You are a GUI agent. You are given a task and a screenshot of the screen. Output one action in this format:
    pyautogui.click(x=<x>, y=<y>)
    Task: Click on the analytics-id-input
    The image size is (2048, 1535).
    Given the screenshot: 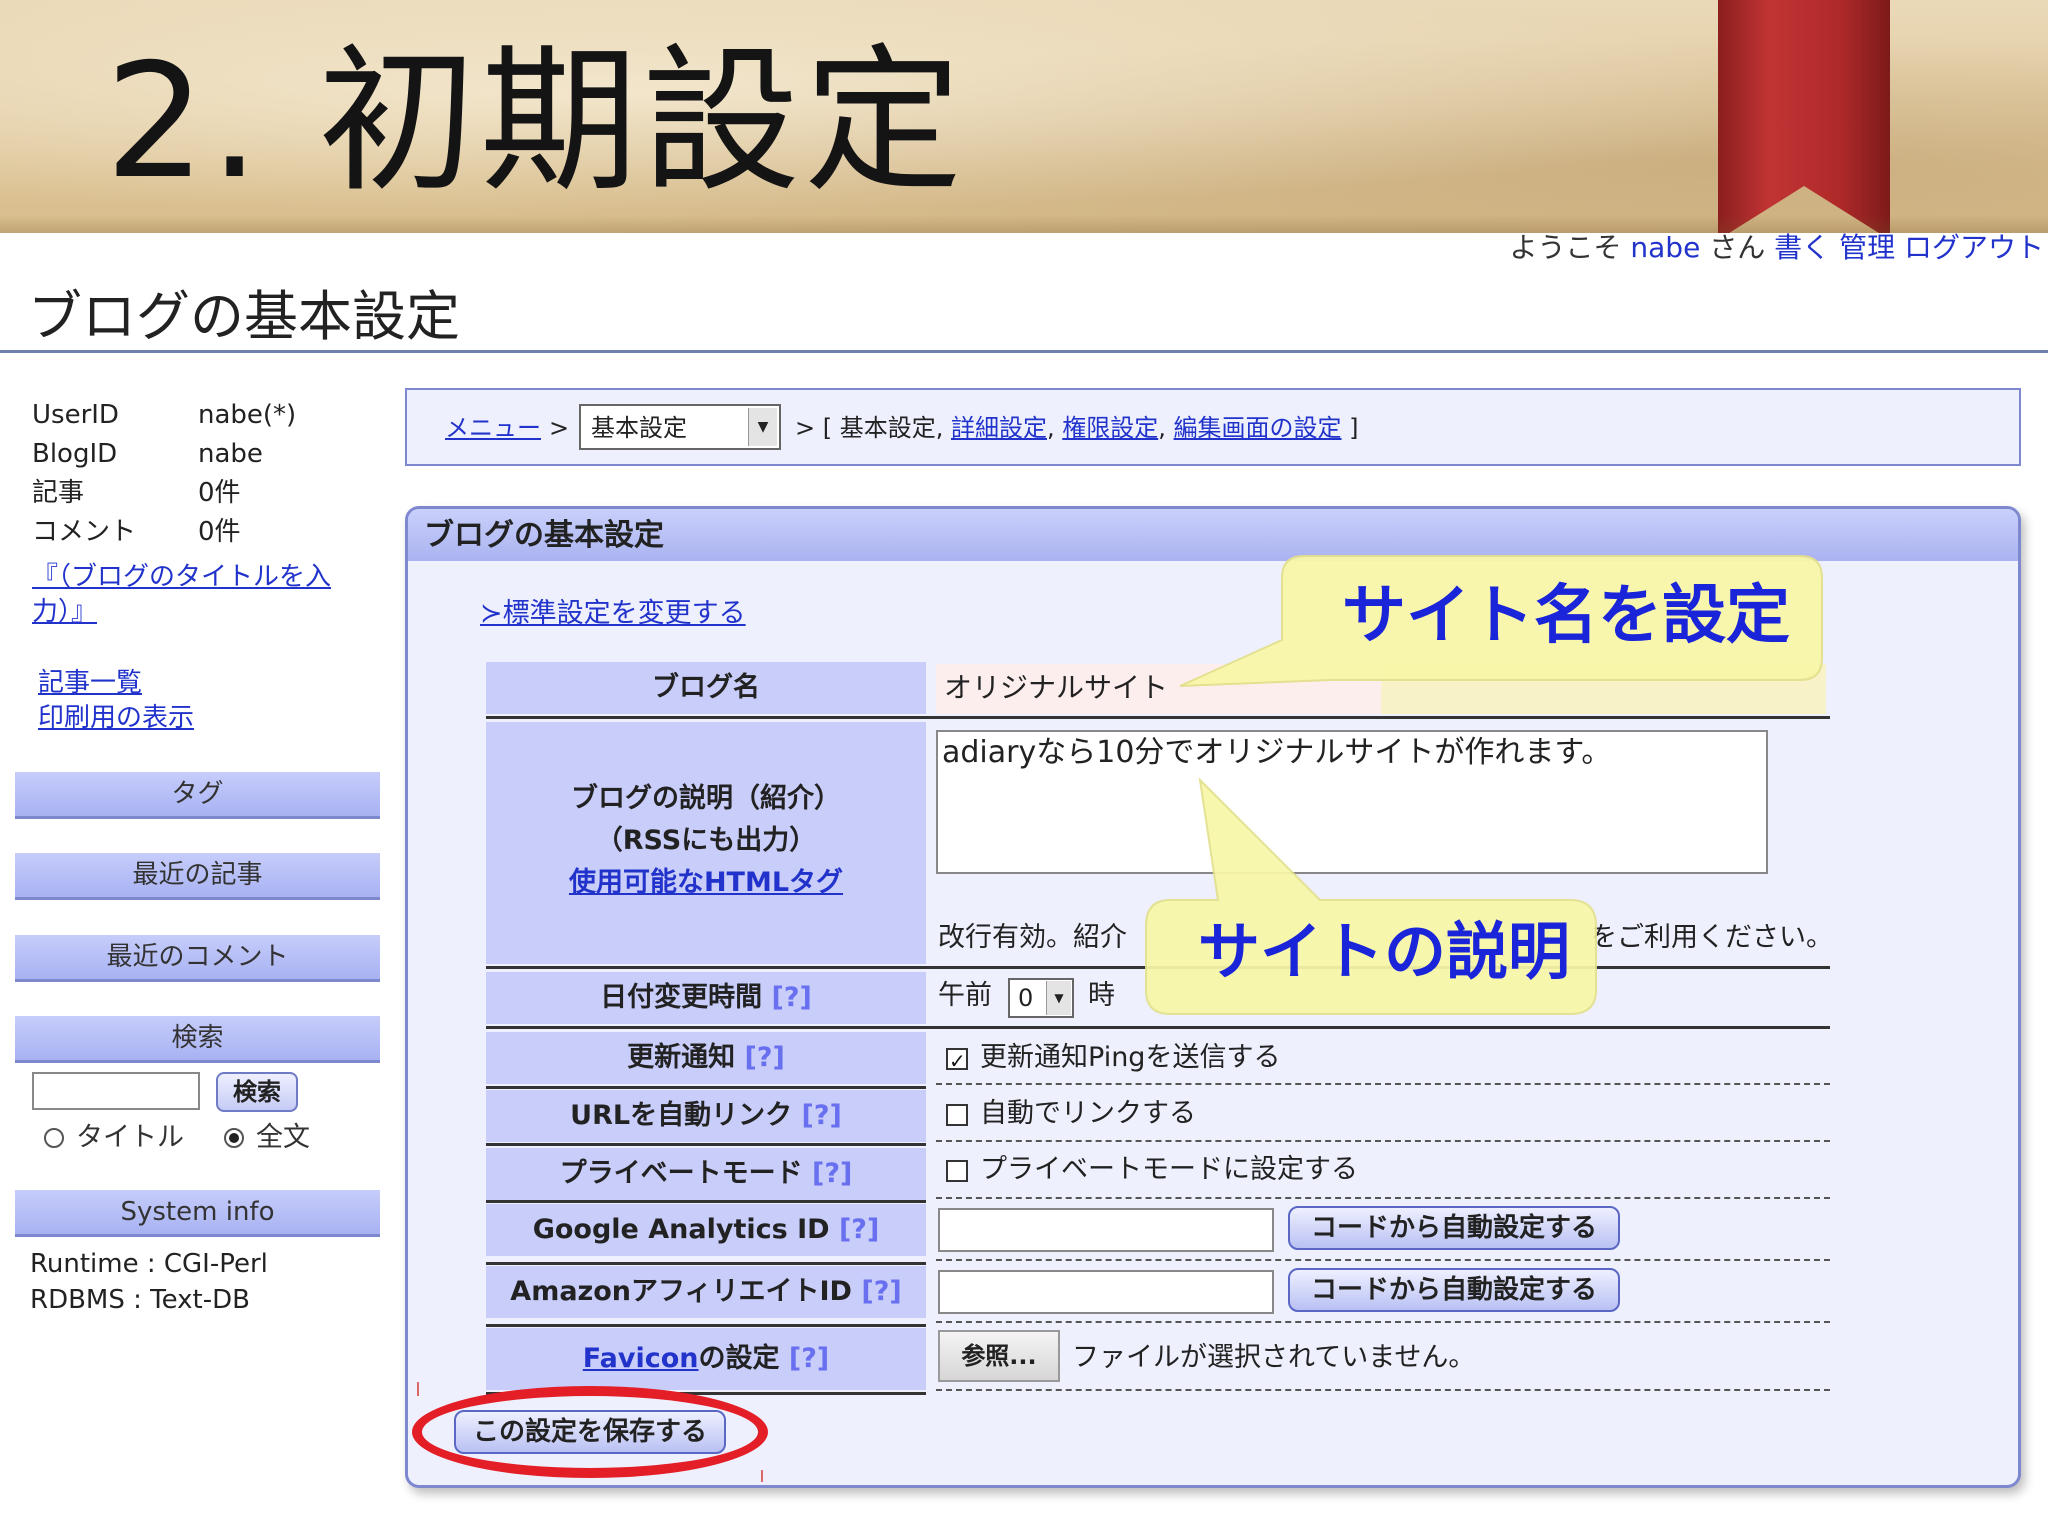 What is the action you would take?
    pyautogui.click(x=1106, y=1230)
    